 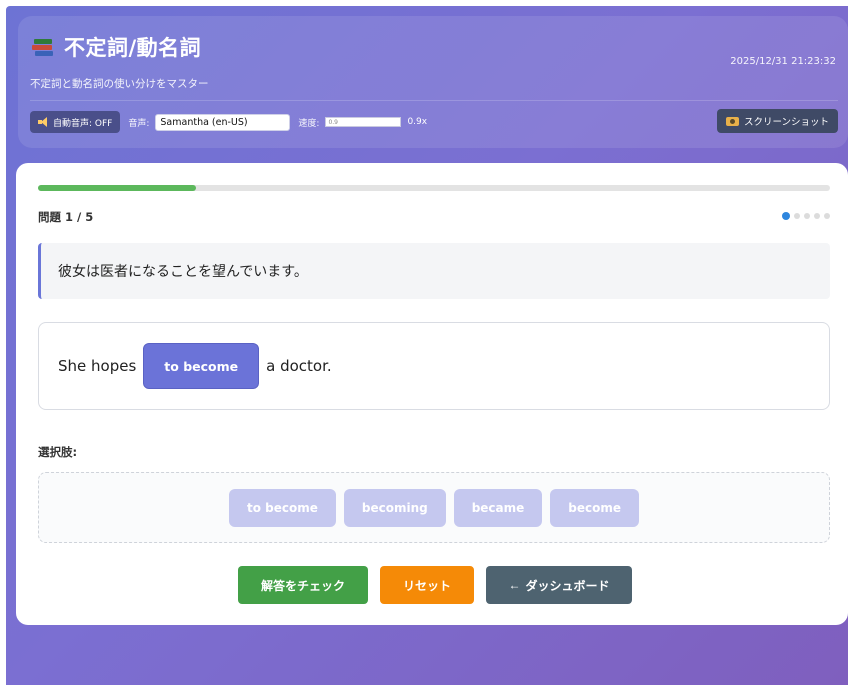 I want to click on screenshot-label: スクリーンショット, so click(x=786, y=122).